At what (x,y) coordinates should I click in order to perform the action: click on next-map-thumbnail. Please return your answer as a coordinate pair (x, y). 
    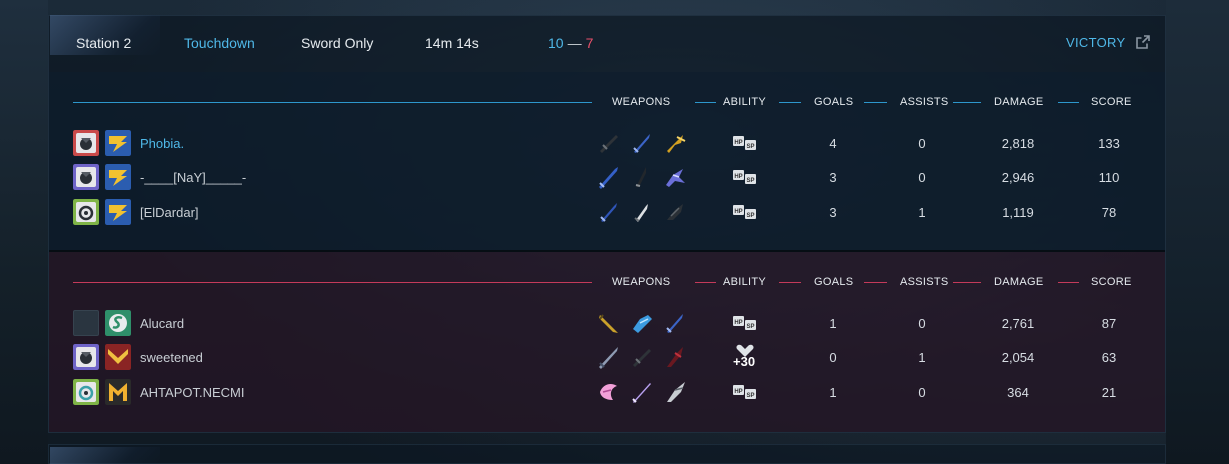
    Looking at the image, I should click on (105, 455).